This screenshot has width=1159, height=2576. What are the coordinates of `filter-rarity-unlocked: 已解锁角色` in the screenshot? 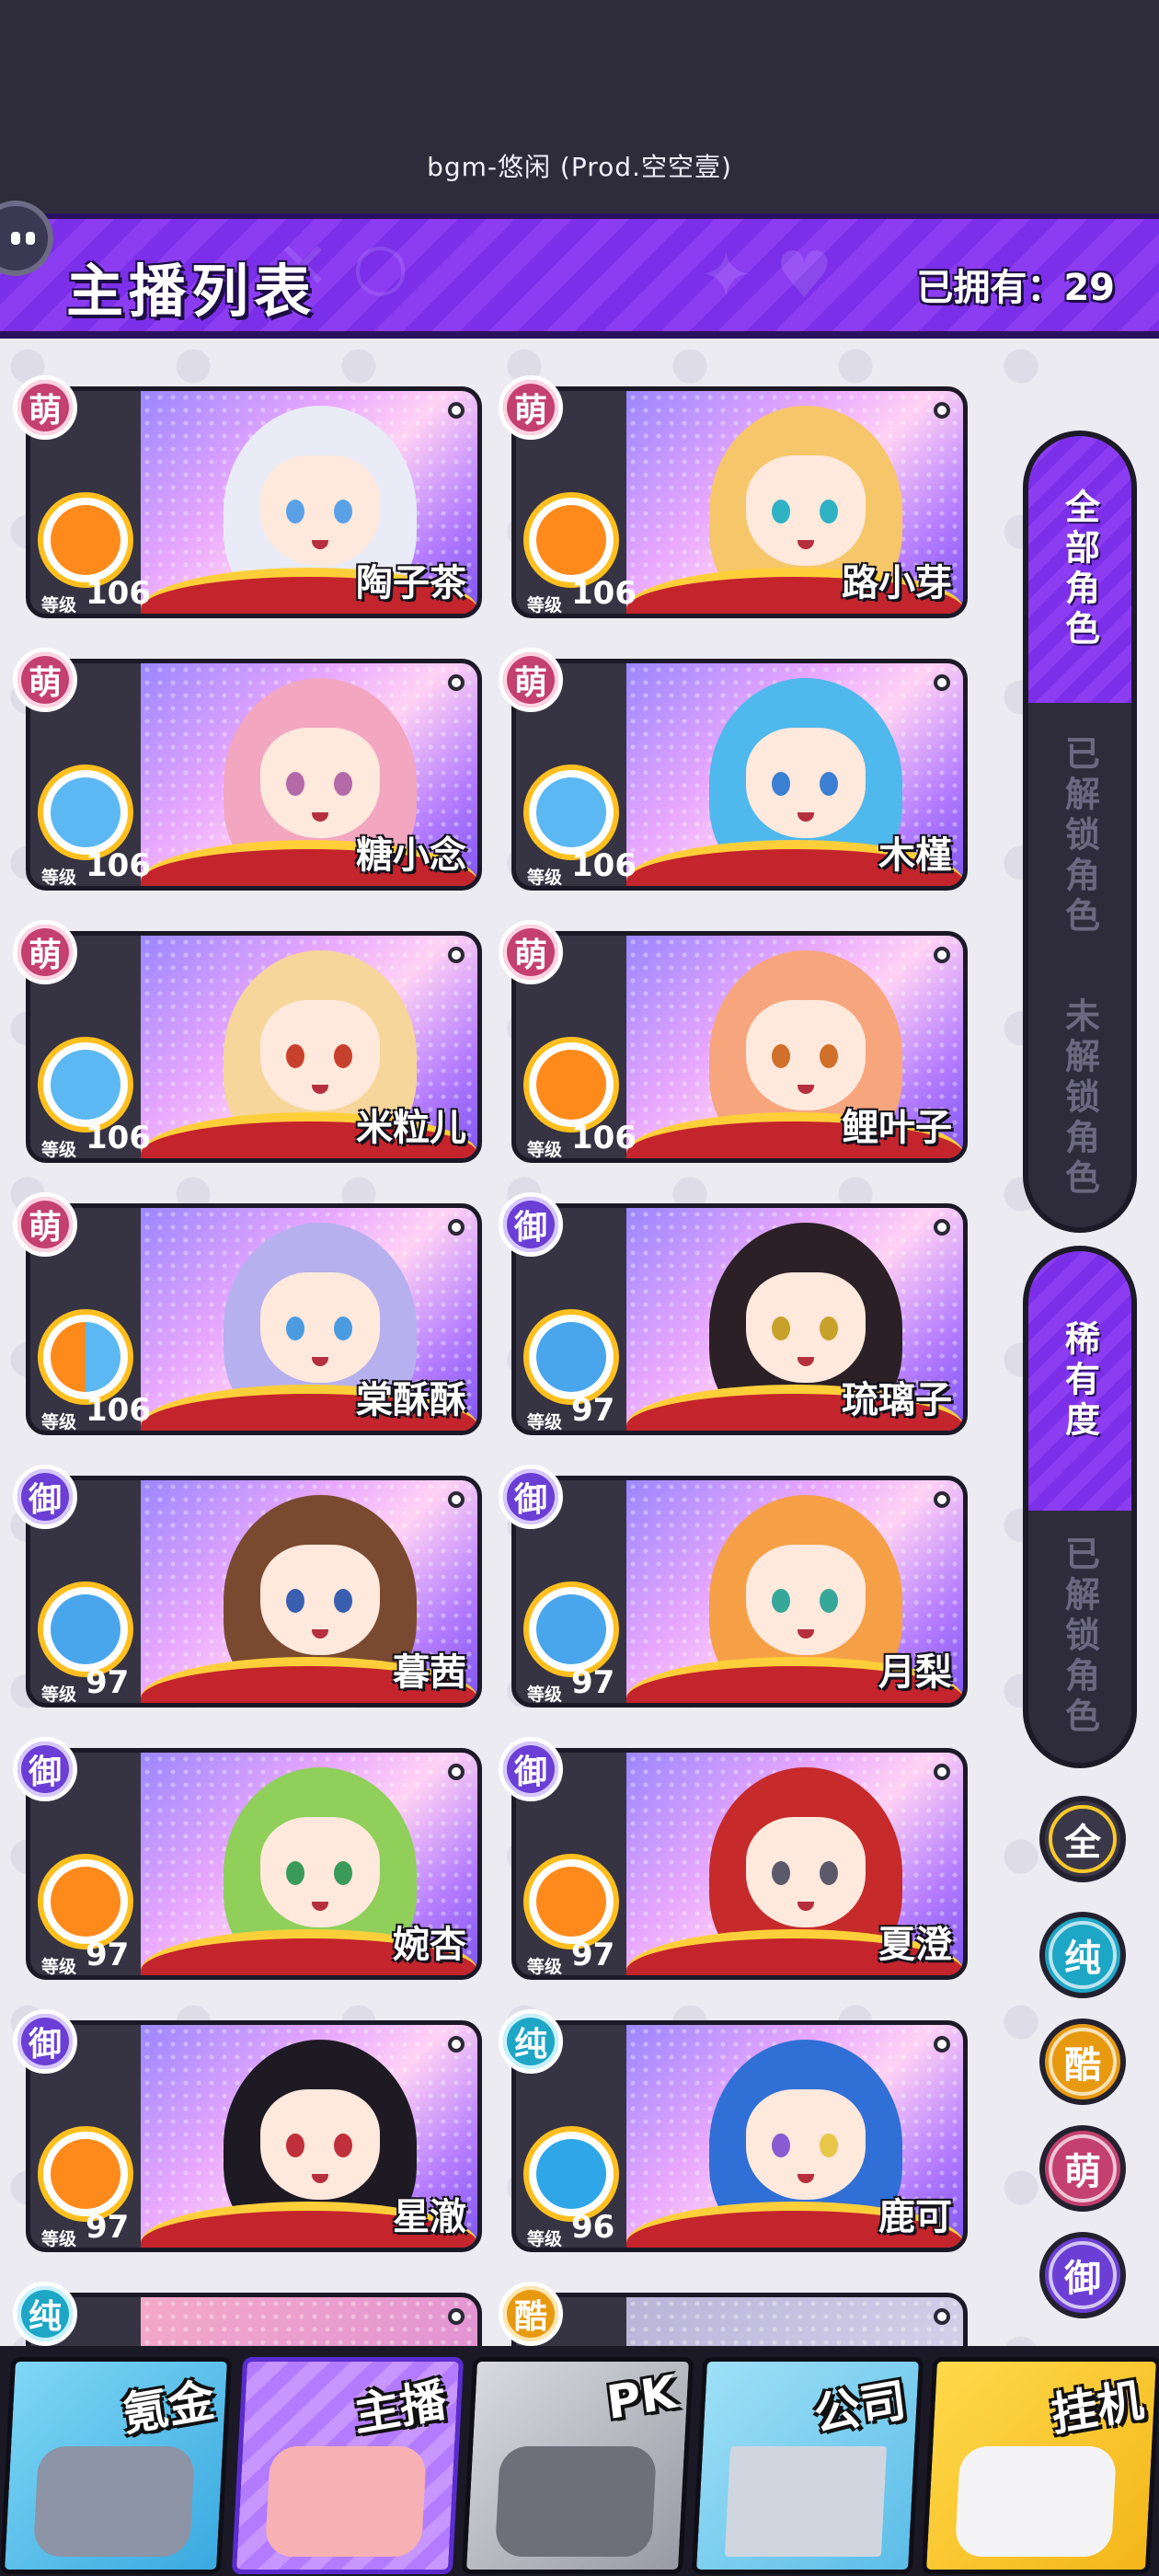 It's located at (1079, 1637).